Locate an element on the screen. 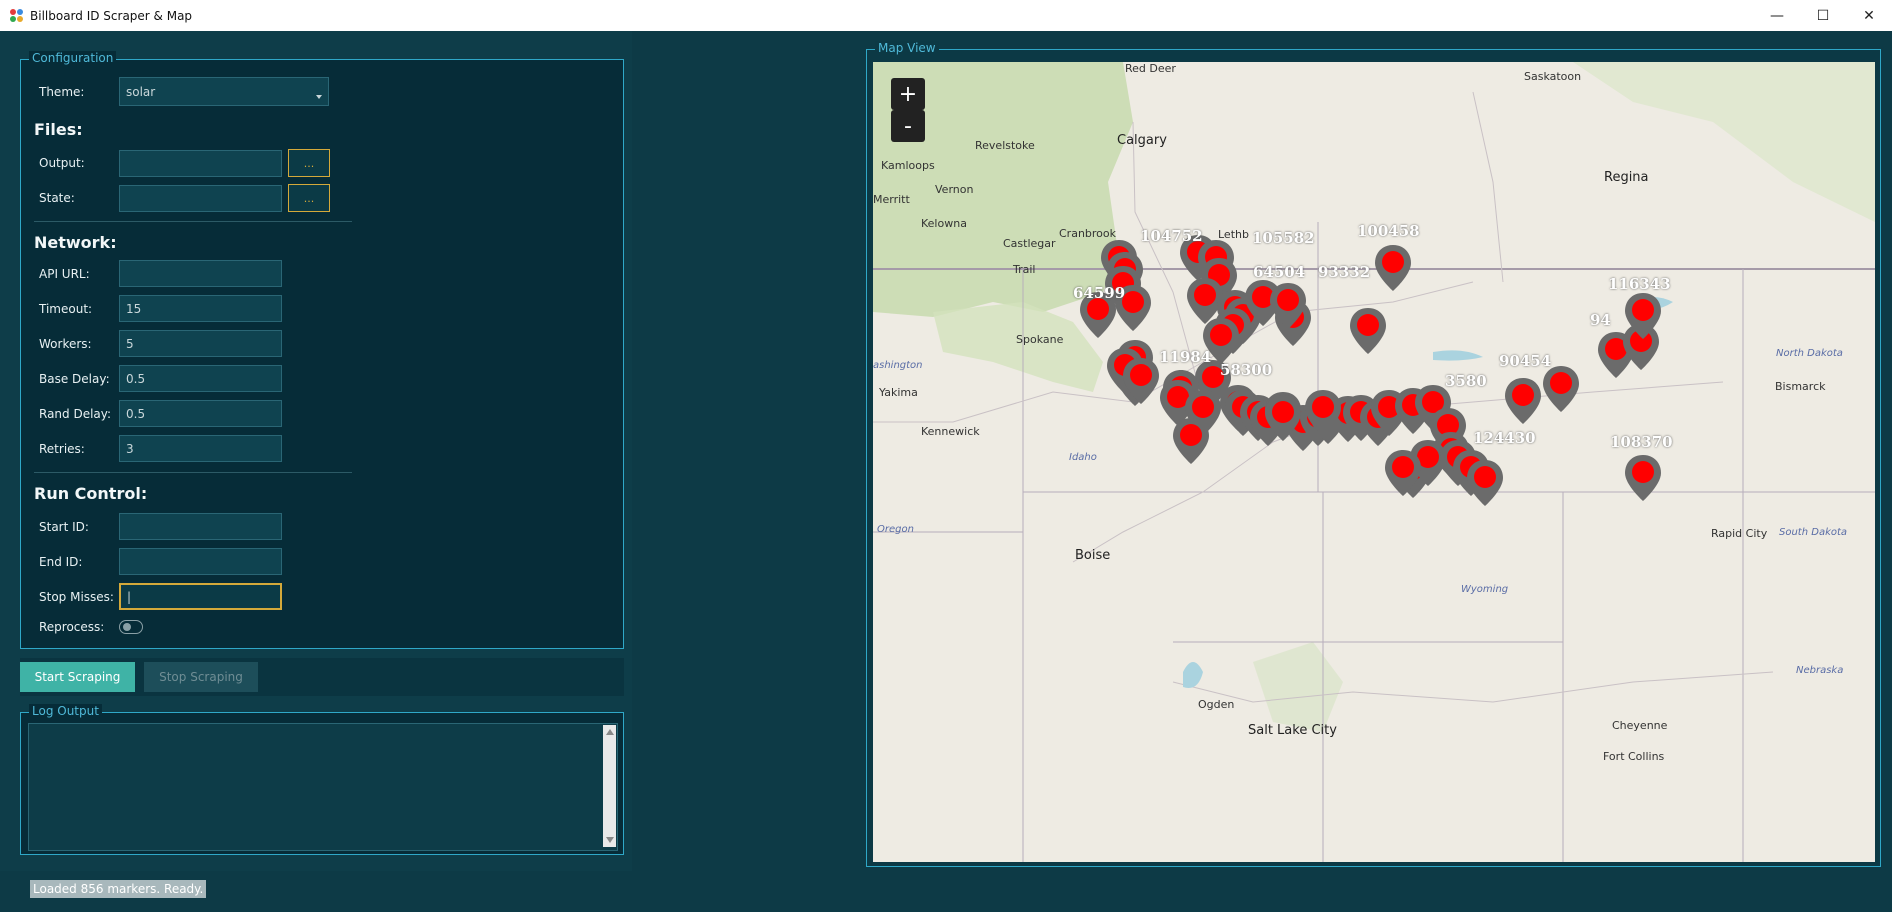 The image size is (1892, 912). minimize-button: — is located at coordinates (1777, 15).